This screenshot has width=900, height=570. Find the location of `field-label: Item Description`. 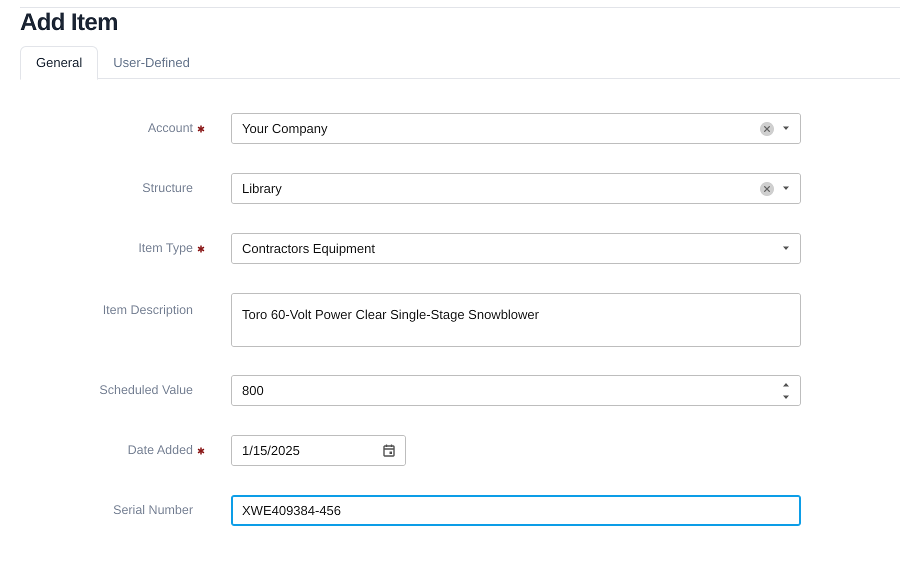

field-label: Item Description is located at coordinates (147, 310).